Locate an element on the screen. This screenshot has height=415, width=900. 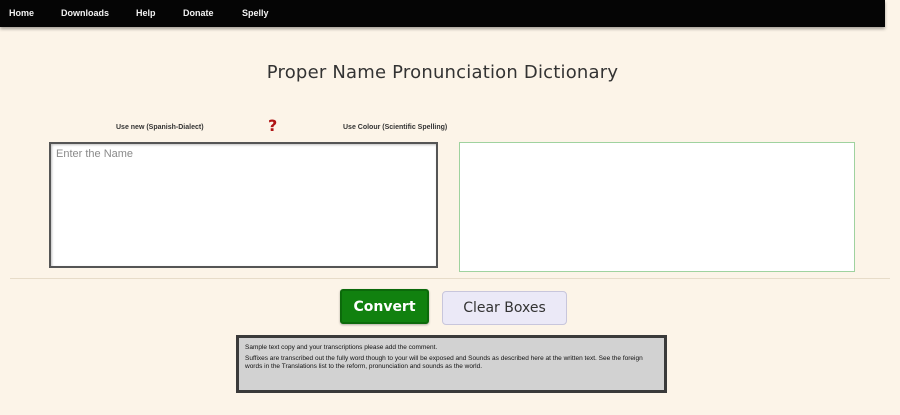
divider is located at coordinates (450, 278).